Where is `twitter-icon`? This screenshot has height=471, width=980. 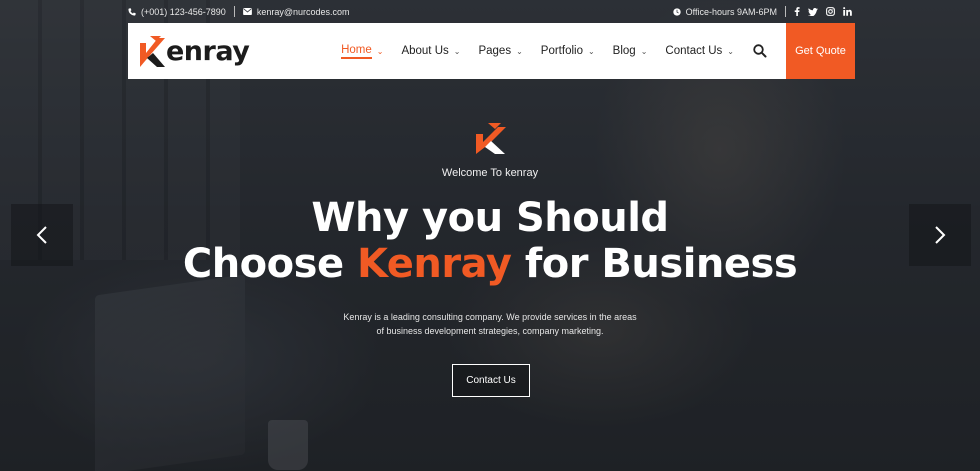
twitter-icon is located at coordinates (813, 11).